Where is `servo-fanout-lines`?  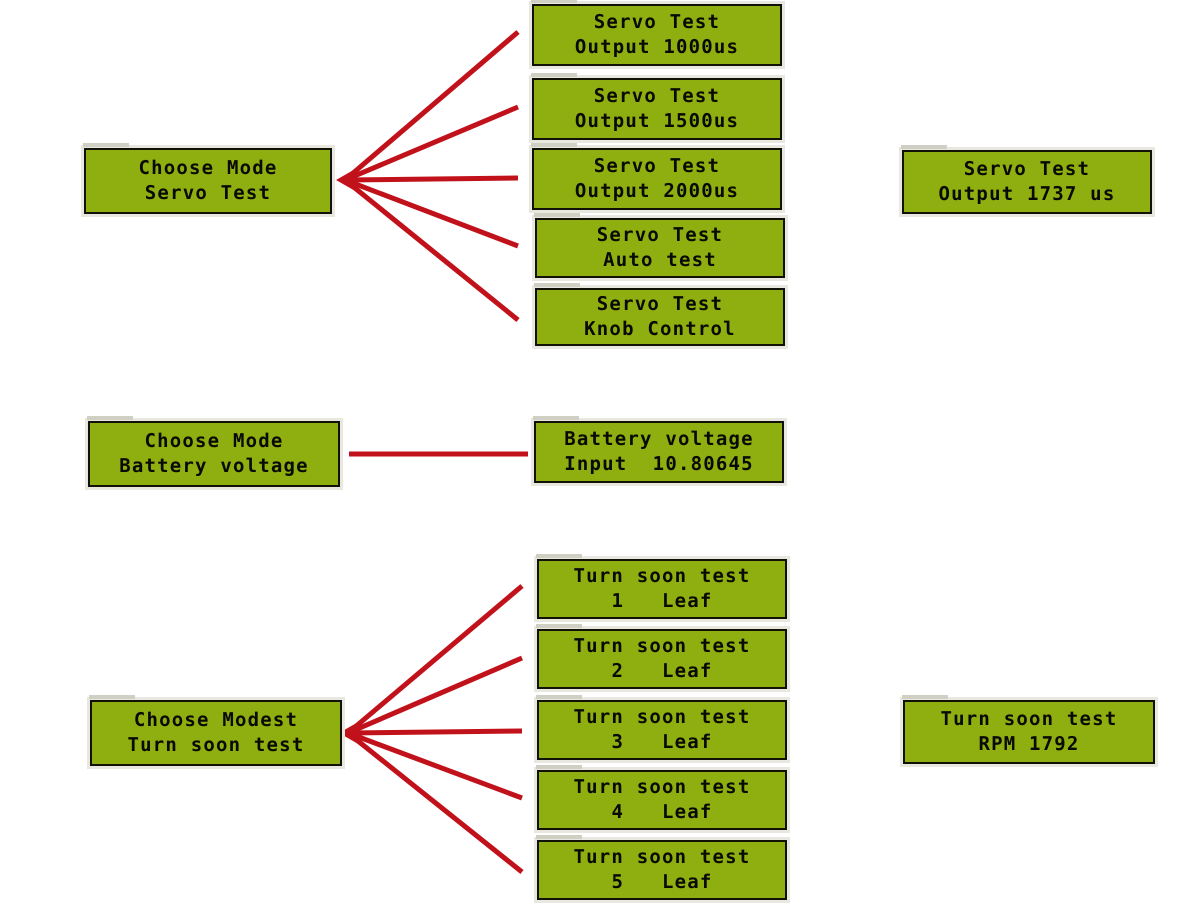 servo-fanout-lines is located at coordinates (431, 176).